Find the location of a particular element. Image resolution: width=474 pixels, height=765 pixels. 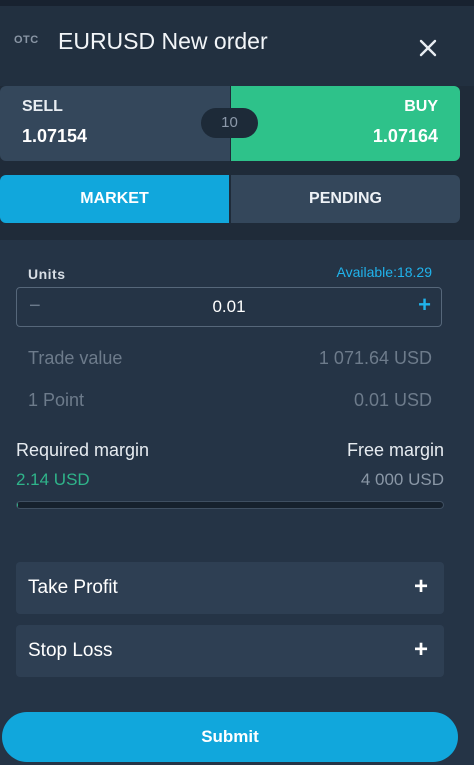

otc-badge: OTC is located at coordinates (26, 40).